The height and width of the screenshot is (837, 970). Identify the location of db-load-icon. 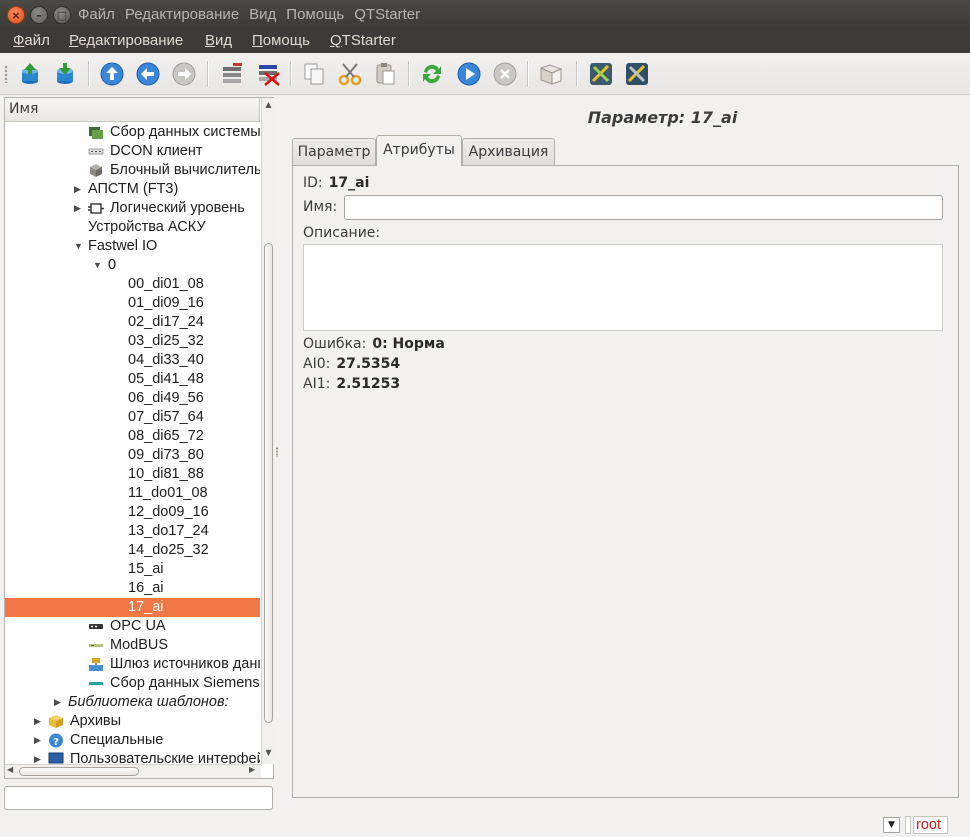
(30, 74).